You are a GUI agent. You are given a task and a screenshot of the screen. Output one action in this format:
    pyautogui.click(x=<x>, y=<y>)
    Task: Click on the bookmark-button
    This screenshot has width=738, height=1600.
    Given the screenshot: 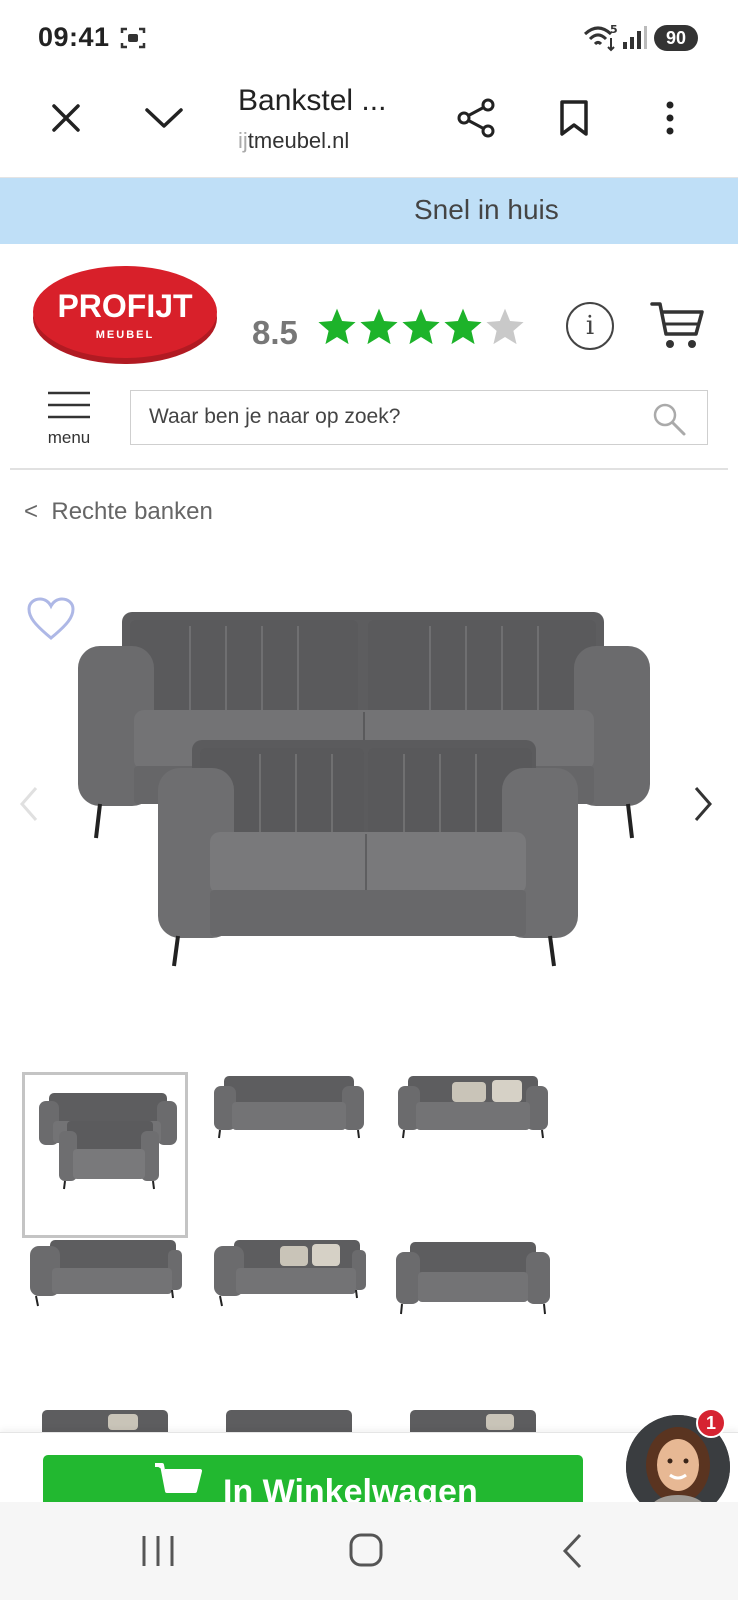 What is the action you would take?
    pyautogui.click(x=574, y=118)
    